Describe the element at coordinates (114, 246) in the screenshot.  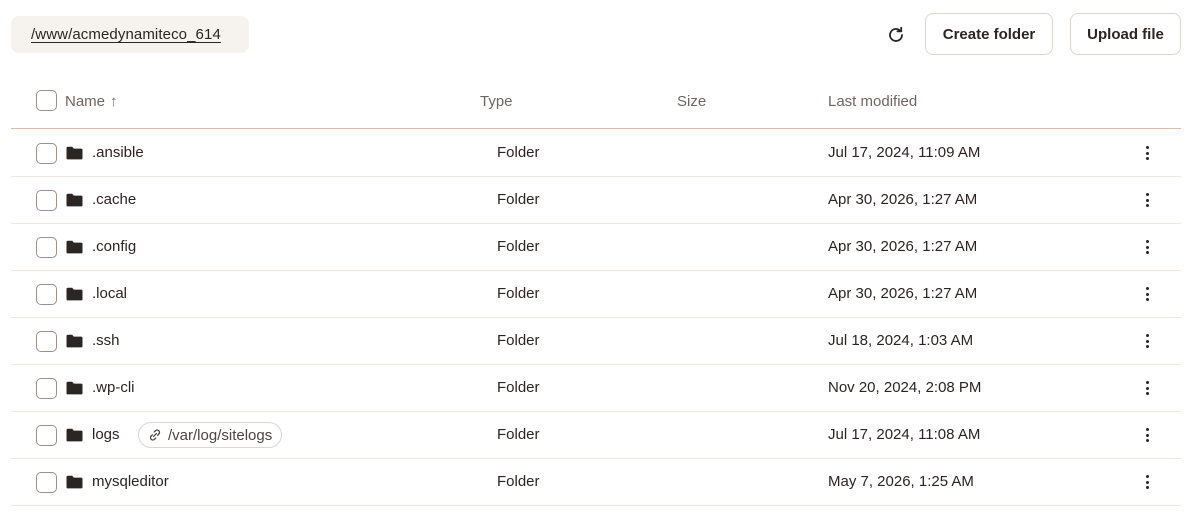
I see `file-name: .config` at that location.